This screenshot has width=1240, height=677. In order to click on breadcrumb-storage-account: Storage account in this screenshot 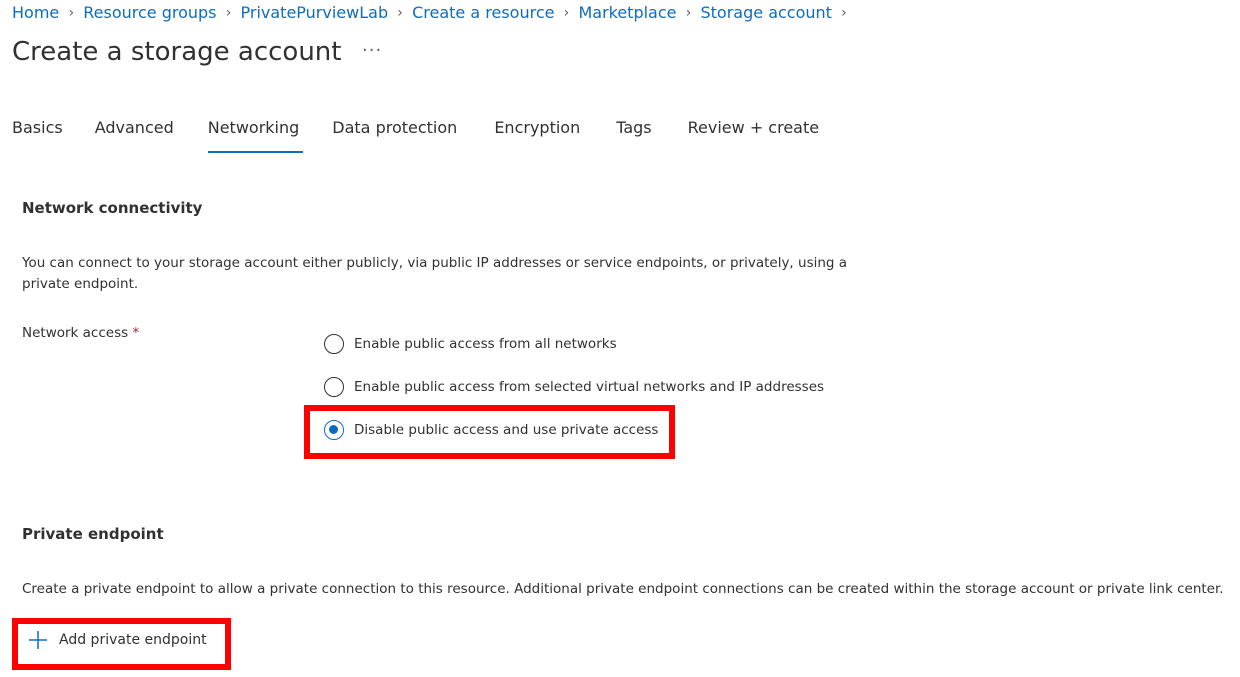, I will do `click(766, 12)`.